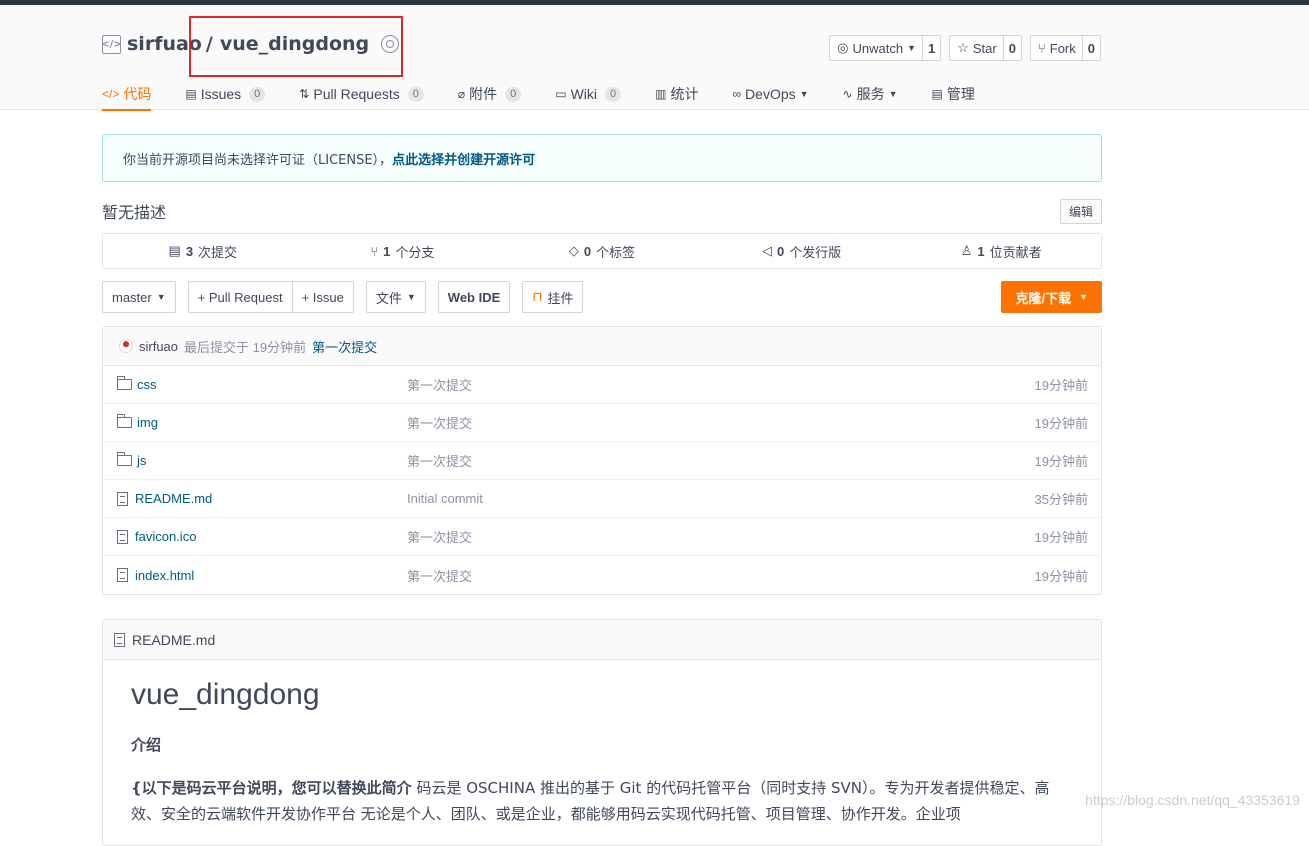 The width and height of the screenshot is (1309, 846). What do you see at coordinates (770, 94) in the screenshot?
I see `tab-devops: ∞ DevOps ▼` at bounding box center [770, 94].